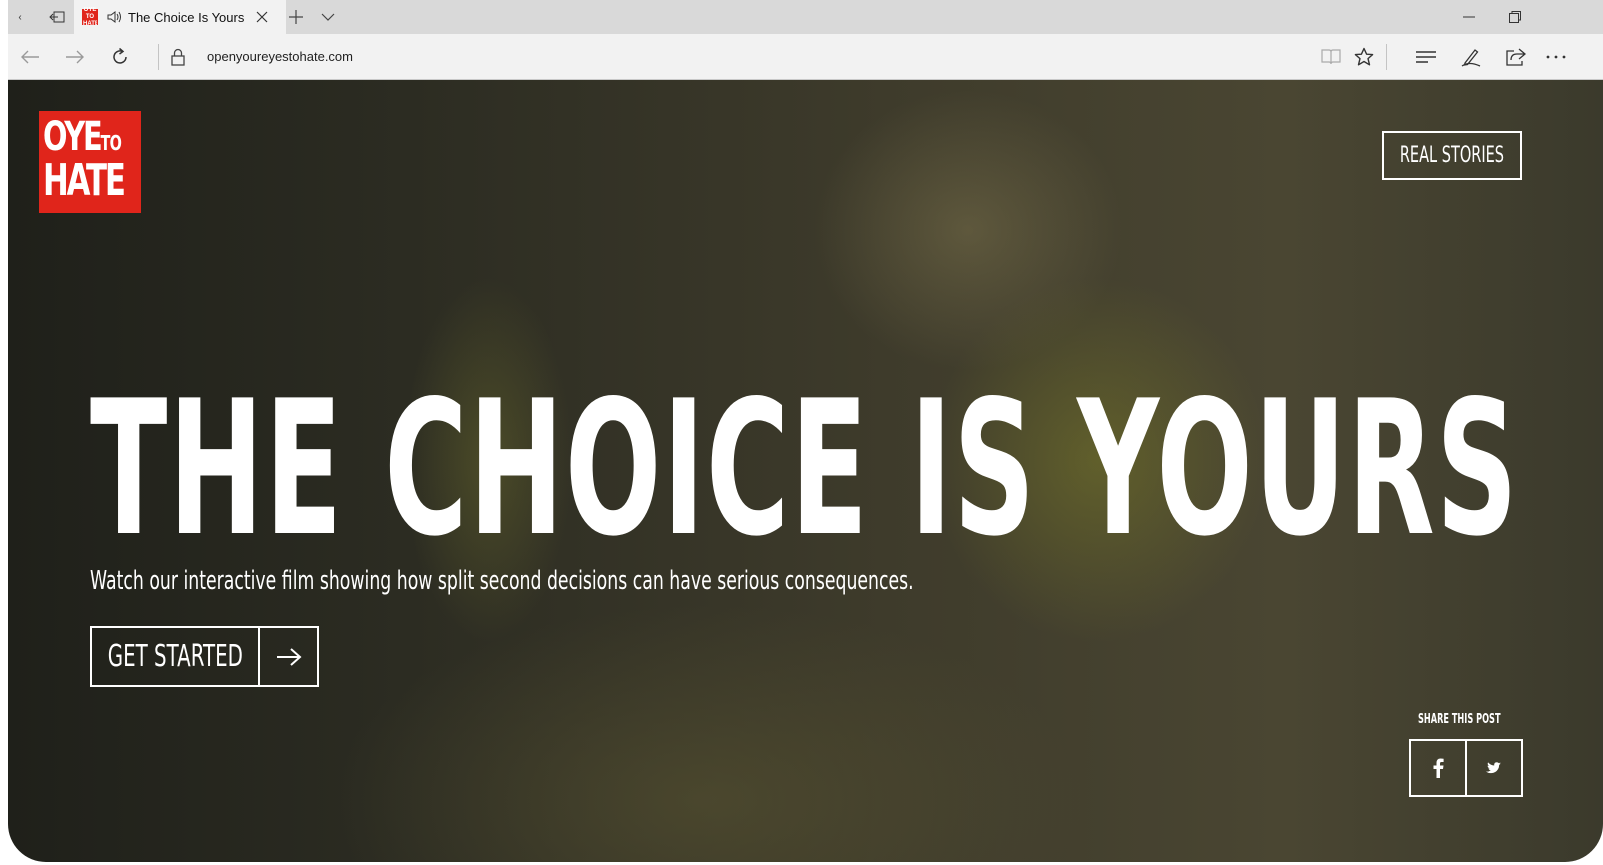 The width and height of the screenshot is (1603, 865). What do you see at coordinates (1469, 17) in the screenshot?
I see `minimize-icon` at bounding box center [1469, 17].